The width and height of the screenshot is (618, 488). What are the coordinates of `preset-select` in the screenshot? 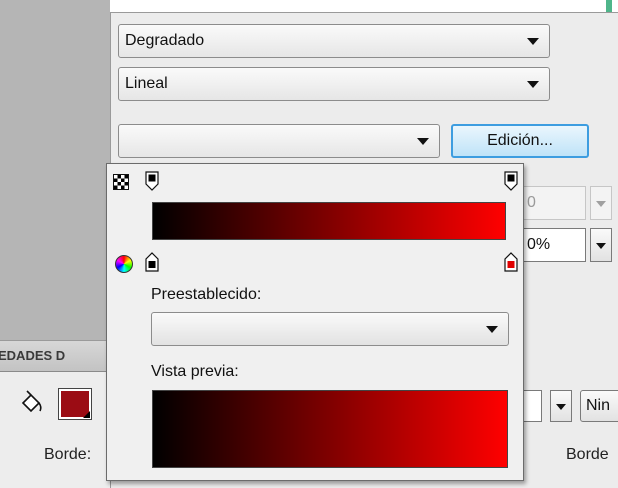 It's located at (330, 329).